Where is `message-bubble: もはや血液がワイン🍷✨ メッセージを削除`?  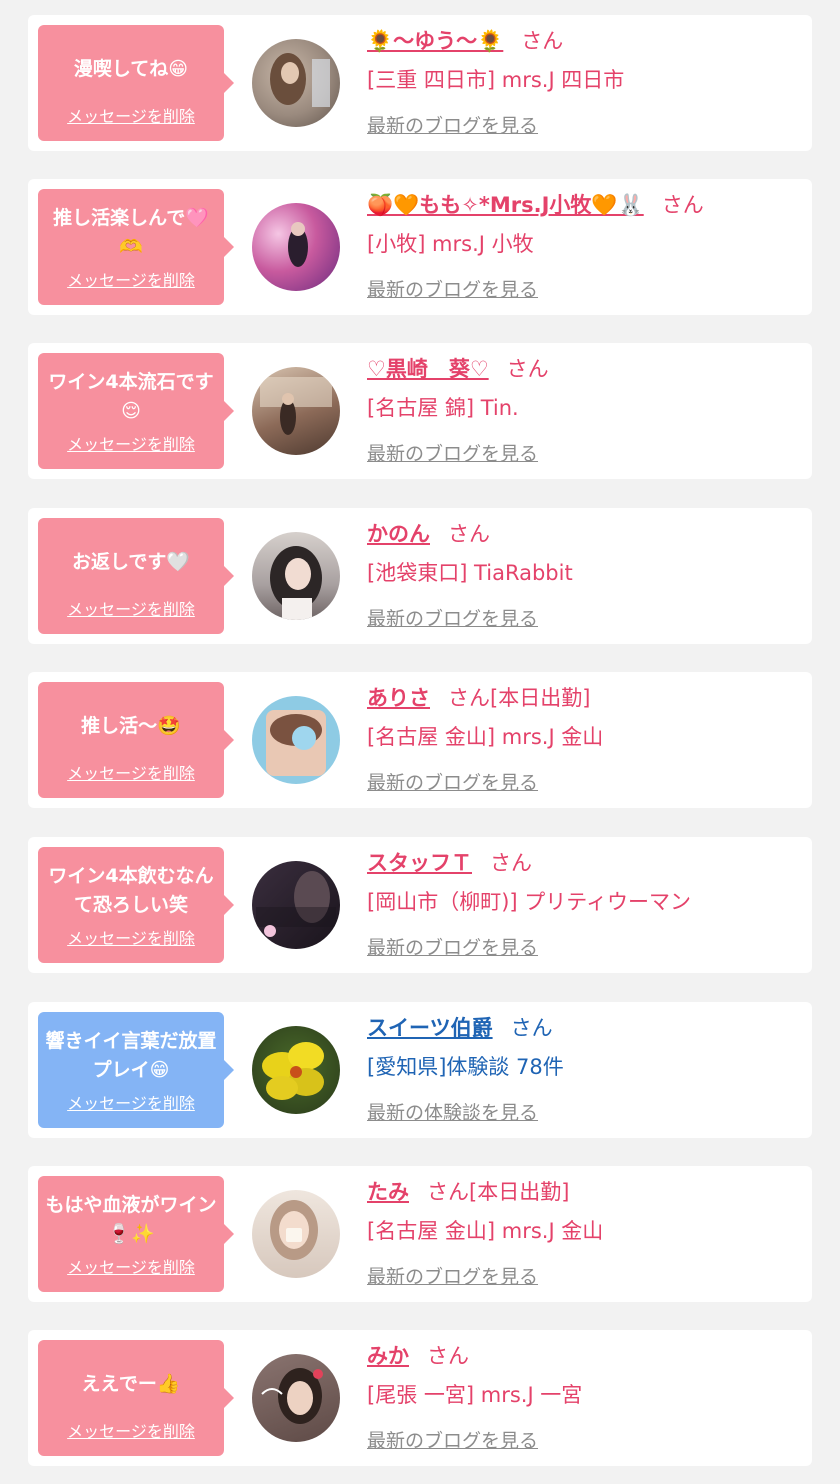
message-bubble: もはや血液がワイン🍷✨ メッセージを削除 is located at coordinates (136, 1234).